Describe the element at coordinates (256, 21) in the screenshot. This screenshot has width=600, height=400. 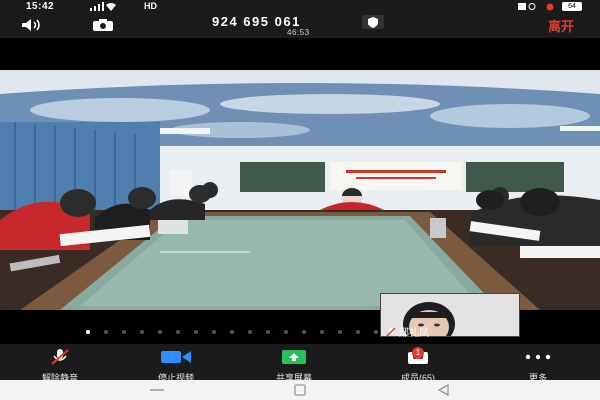
I see `meeting-id: 924 695 061` at that location.